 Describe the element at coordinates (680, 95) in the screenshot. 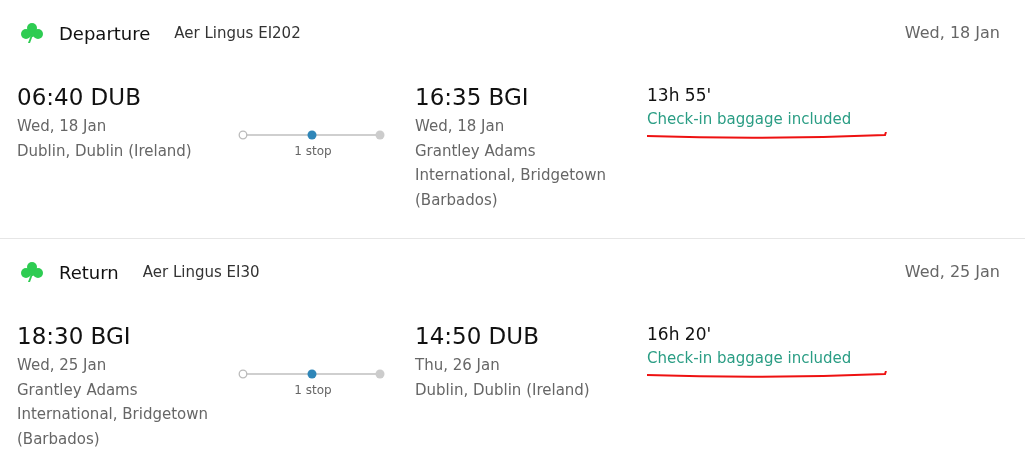

I see `flight-duration: 13h 55'` at that location.